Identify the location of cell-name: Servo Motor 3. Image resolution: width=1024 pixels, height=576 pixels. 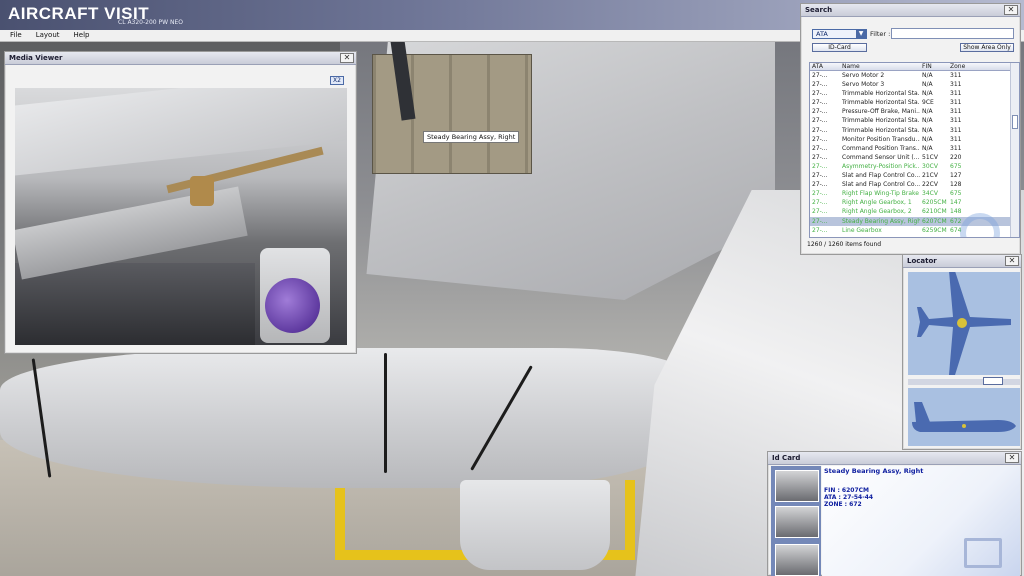
(863, 85).